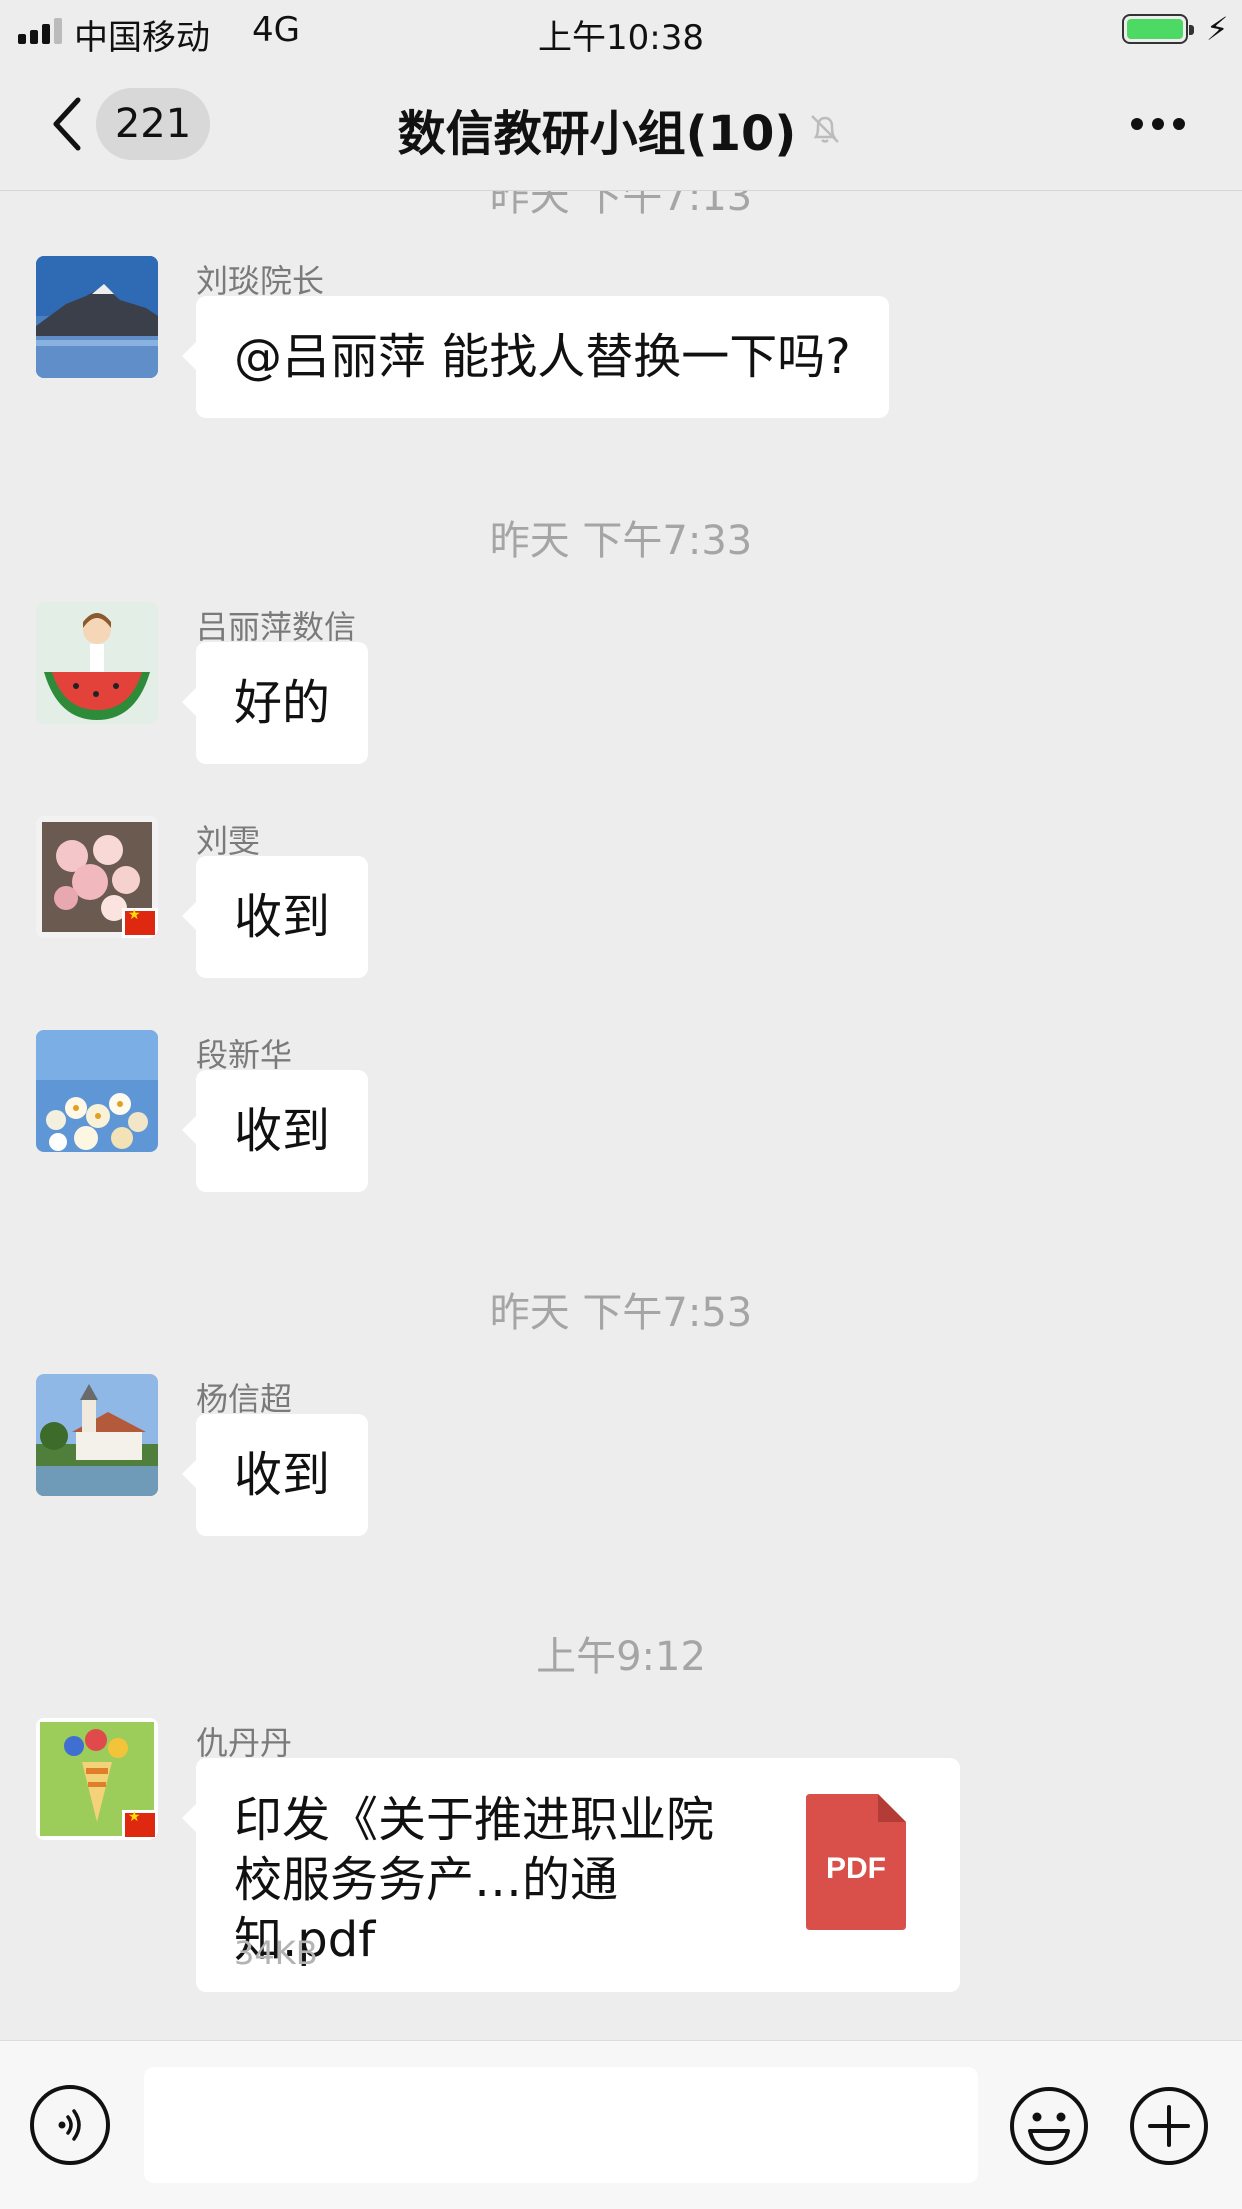  I want to click on input-bar, so click(621, 2124).